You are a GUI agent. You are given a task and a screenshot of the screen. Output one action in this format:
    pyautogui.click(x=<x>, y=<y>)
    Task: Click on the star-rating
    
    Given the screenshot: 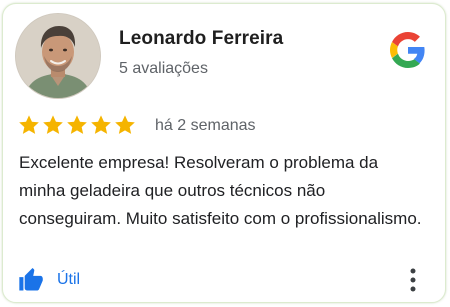 What is the action you would take?
    pyautogui.click(x=77, y=126)
    